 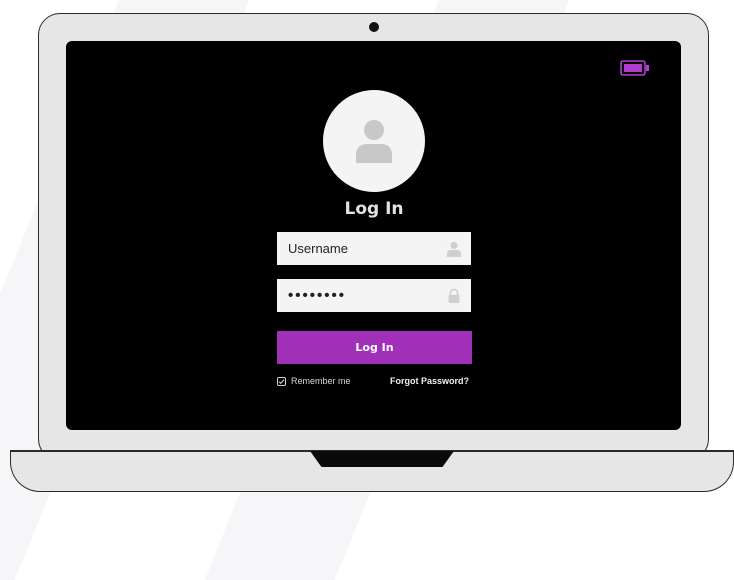 I want to click on checkbox-box, so click(x=281, y=381).